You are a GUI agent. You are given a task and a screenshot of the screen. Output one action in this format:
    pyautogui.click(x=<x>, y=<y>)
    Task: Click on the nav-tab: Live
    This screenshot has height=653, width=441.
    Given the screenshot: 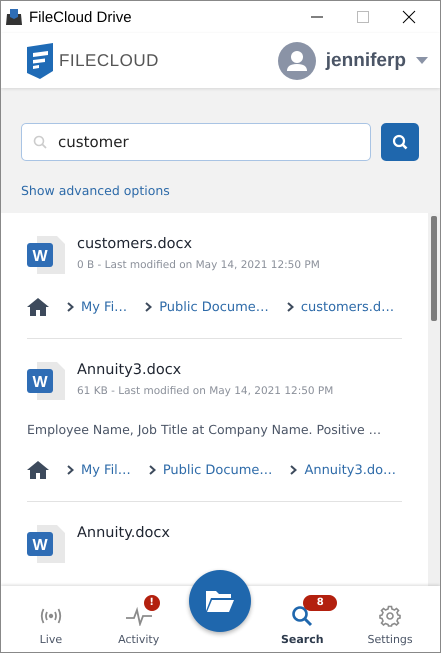 What is the action you would take?
    pyautogui.click(x=51, y=619)
    